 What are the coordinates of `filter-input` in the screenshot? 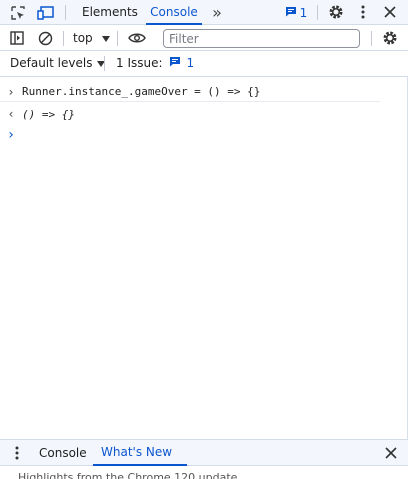 It's located at (261, 38).